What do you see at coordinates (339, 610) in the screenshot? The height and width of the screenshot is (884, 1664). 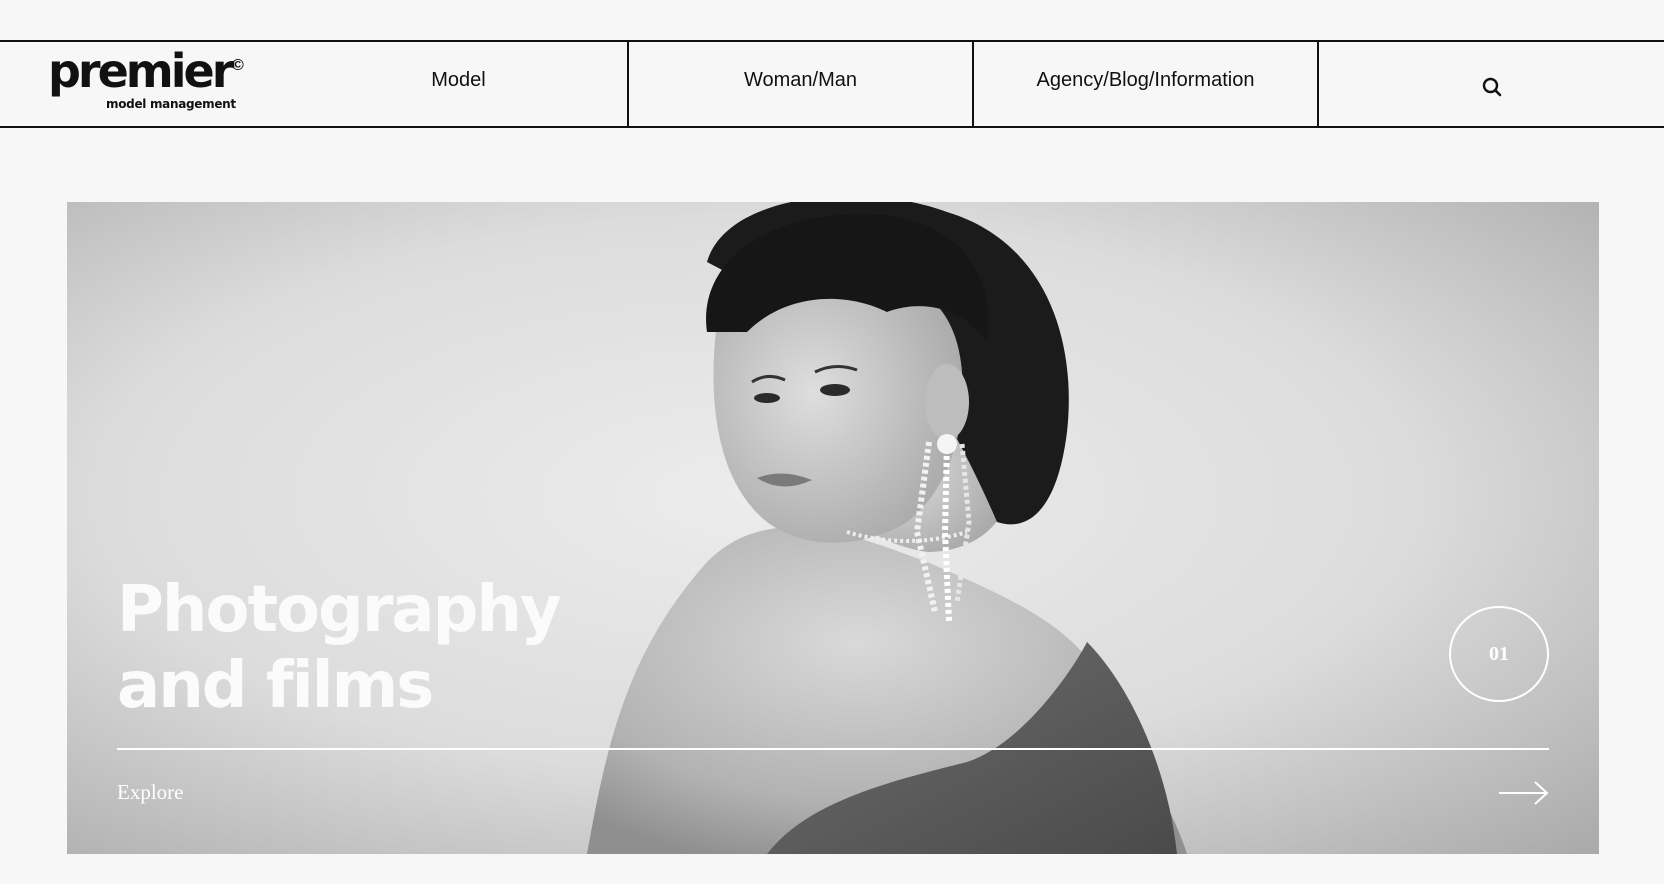 I see `hero-title-line: Photography` at bounding box center [339, 610].